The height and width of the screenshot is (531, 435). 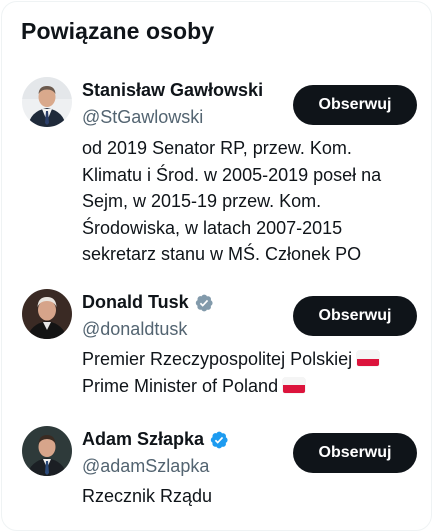 I want to click on person-name: Adam Szłapka, so click(x=143, y=439).